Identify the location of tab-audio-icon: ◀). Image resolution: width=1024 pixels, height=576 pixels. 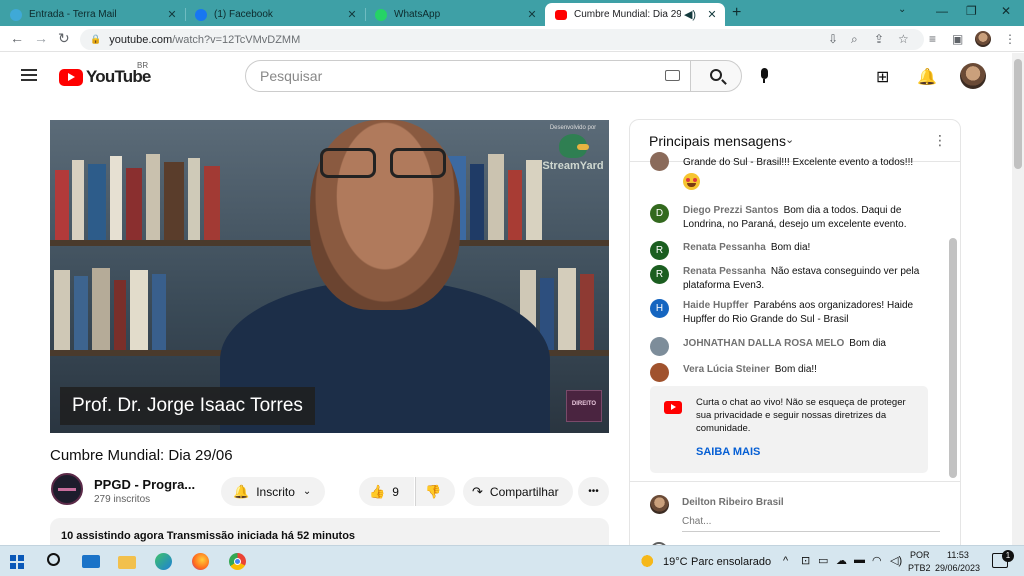
(690, 14).